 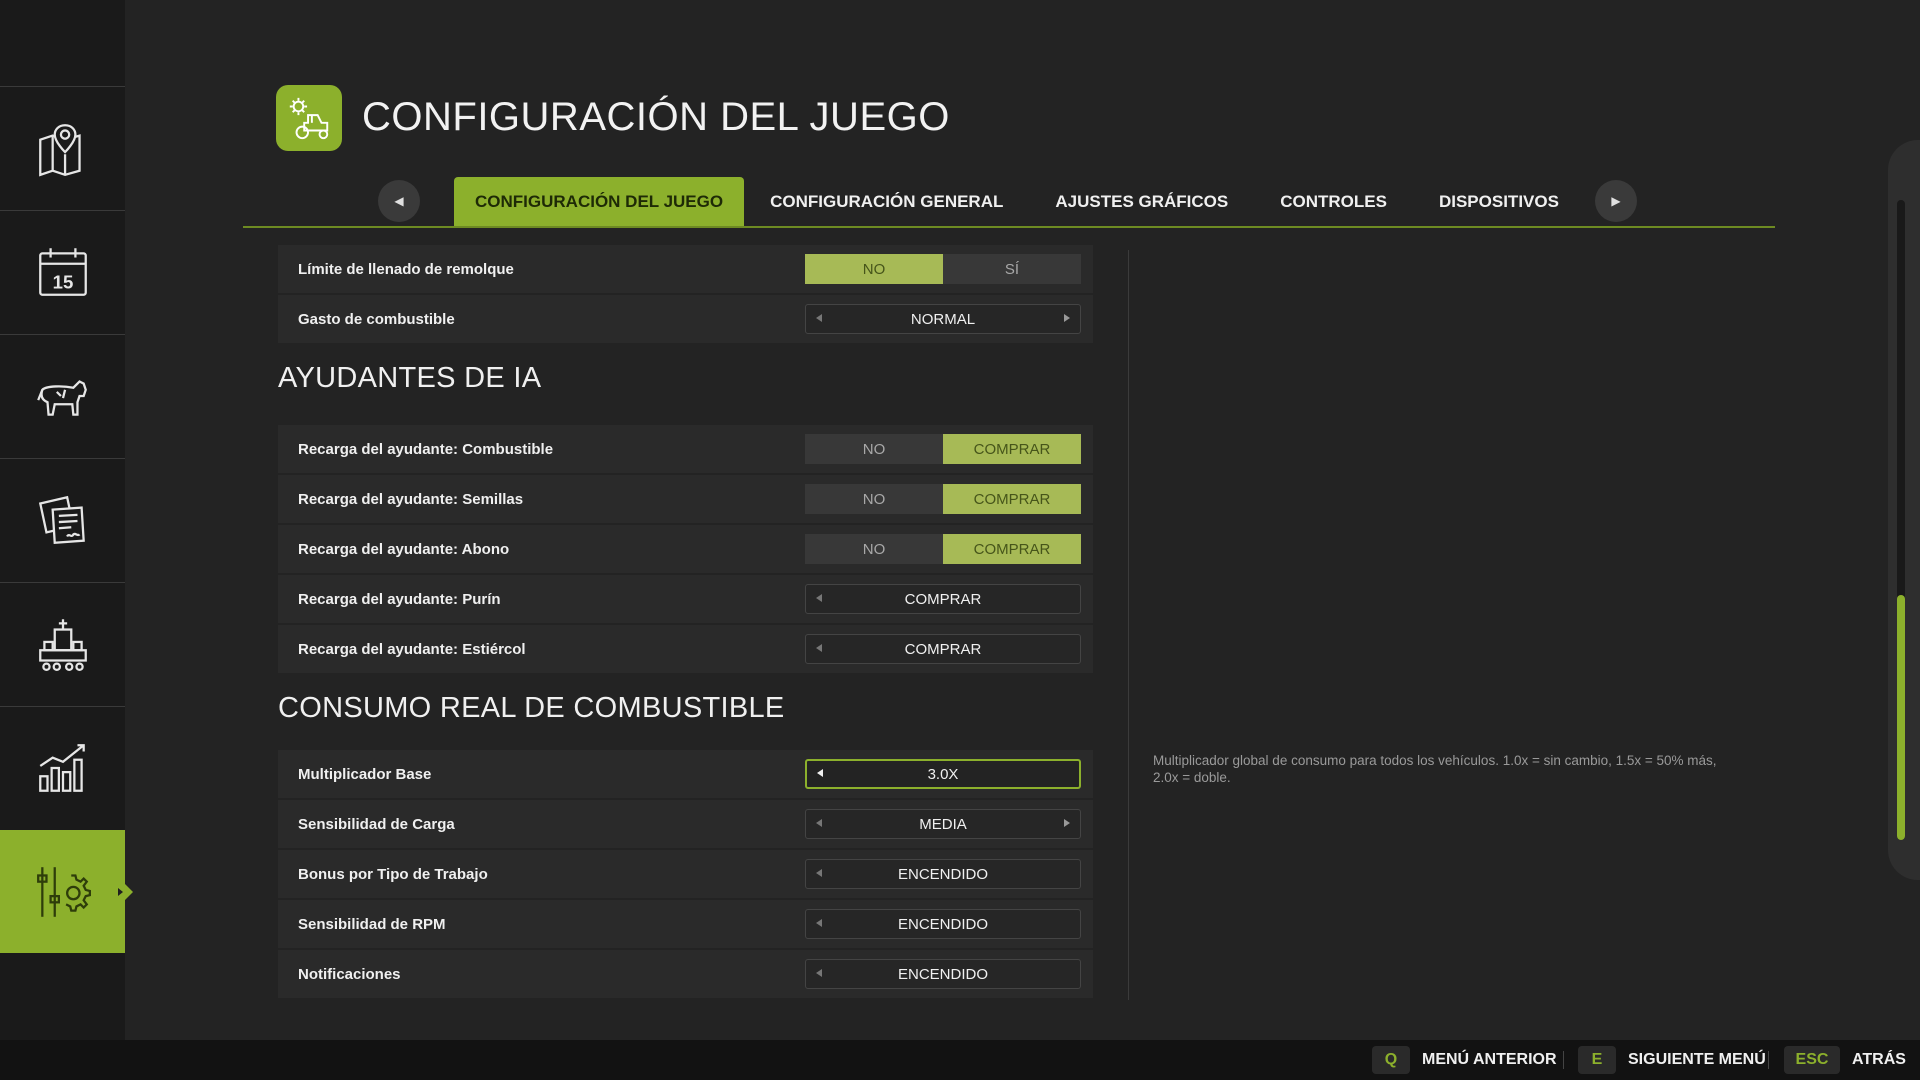 I want to click on fuel-usage-selector: NORMAL, so click(x=943, y=319).